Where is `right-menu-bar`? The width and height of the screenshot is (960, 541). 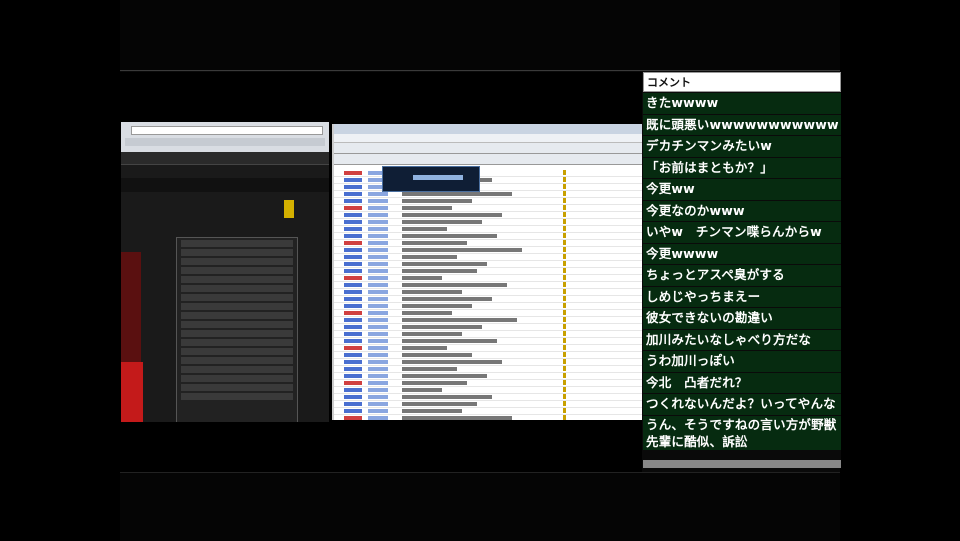 right-menu-bar is located at coordinates (488, 138).